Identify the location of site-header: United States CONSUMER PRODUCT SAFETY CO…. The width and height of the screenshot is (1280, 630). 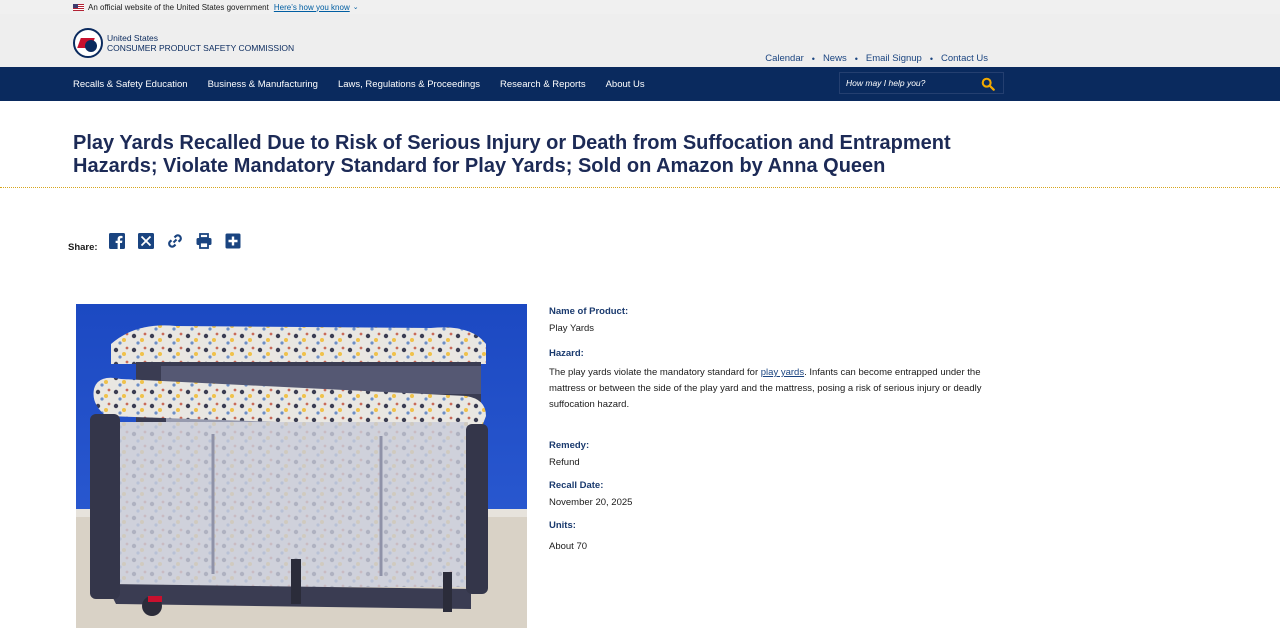
(640, 40).